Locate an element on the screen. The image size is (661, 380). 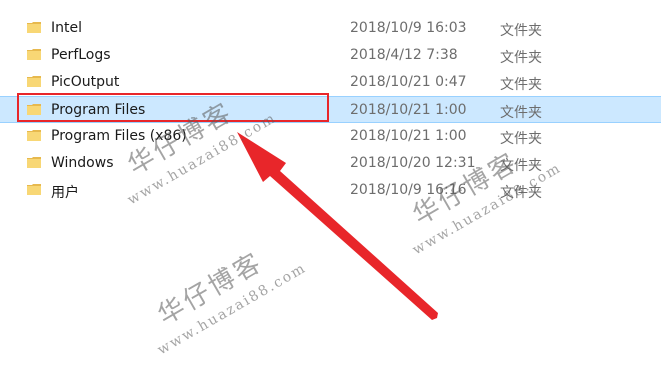
file-name: Program Files (x86) is located at coordinates (119, 136).